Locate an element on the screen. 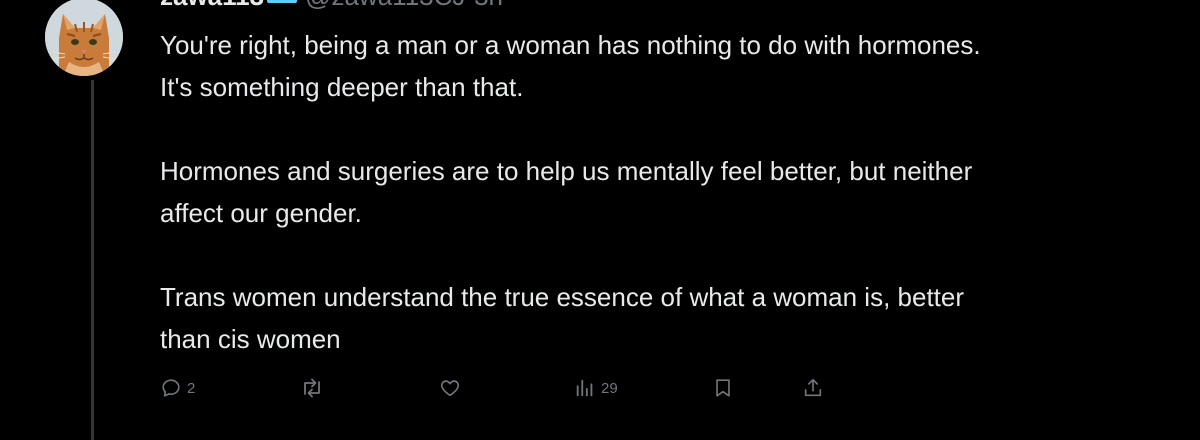 This screenshot has width=1200, height=440. reply-icon is located at coordinates (171, 388).